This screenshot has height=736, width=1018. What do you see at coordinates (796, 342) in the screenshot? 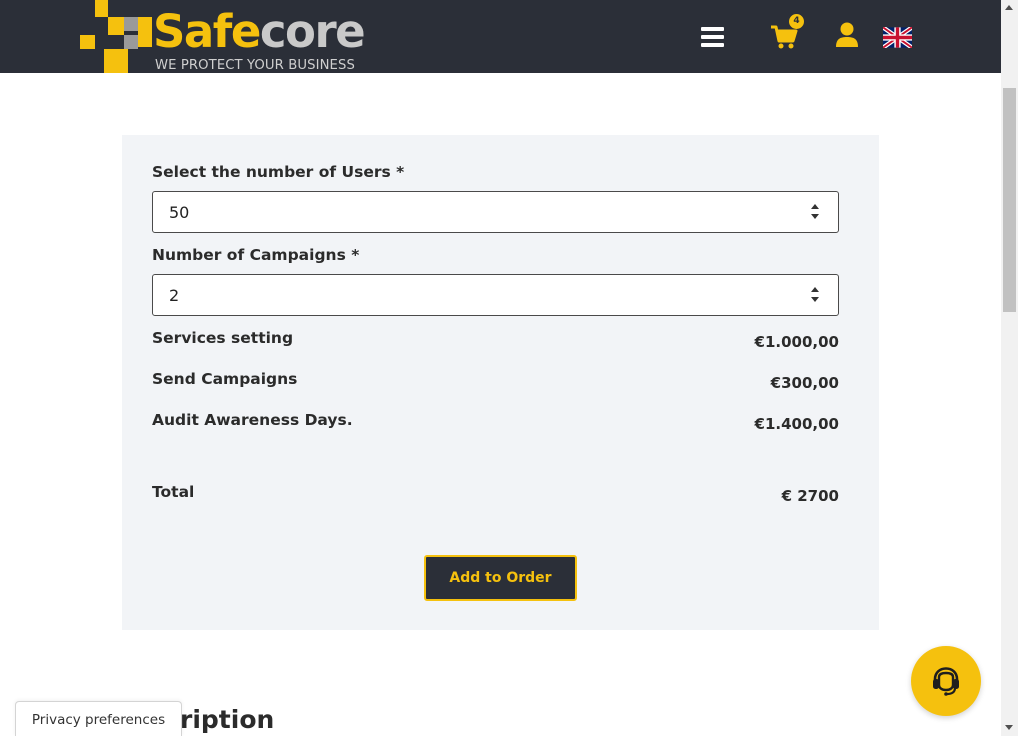
I see `line-value-services-setting: €1.000,00` at bounding box center [796, 342].